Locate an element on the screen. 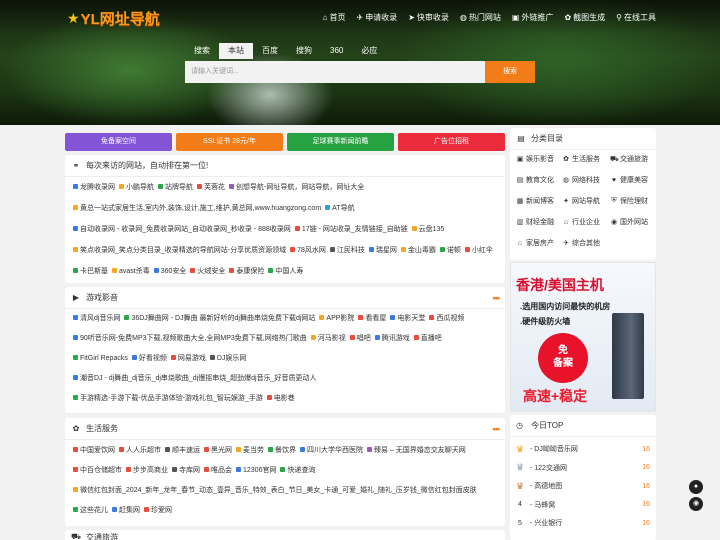  category-item: ▤ 教育文化 is located at coordinates (535, 180).